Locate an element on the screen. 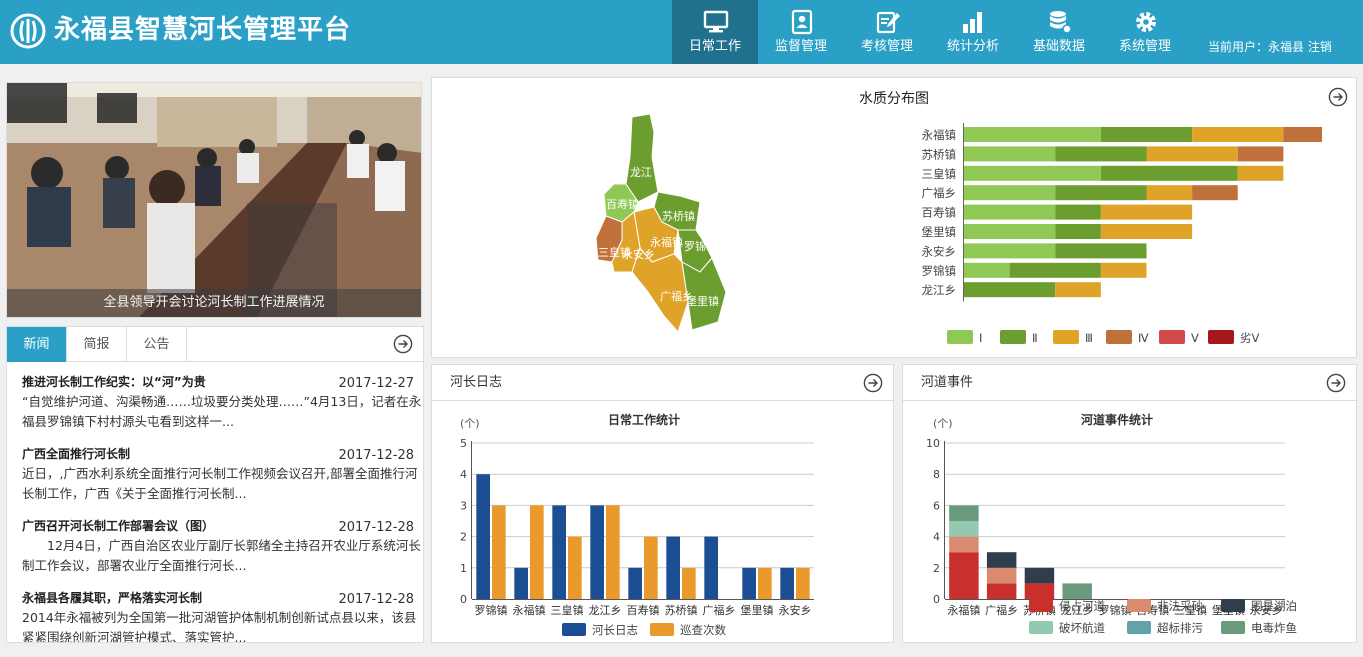 This screenshot has width=1363, height=657. legend-label: 围垦湖泊 is located at coordinates (1274, 606).